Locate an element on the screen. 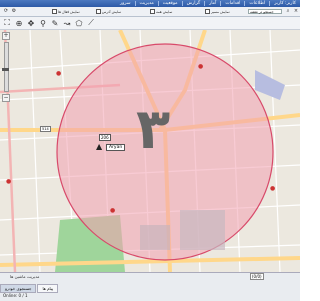 The image size is (320, 301). ruler-icon: ⟋ is located at coordinates (91, 23).